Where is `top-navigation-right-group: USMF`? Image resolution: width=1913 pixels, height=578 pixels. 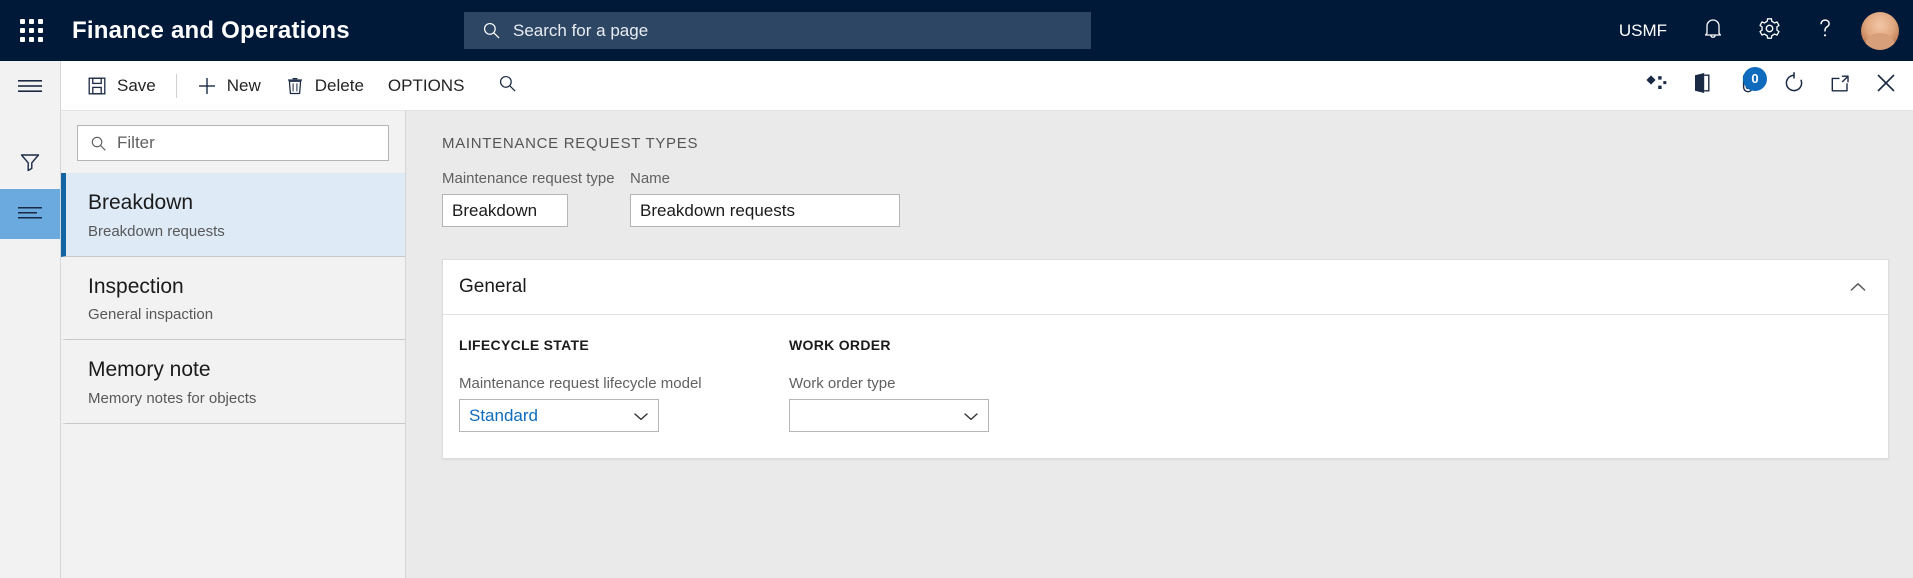
top-navigation-right-group: USMF is located at coordinates (1757, 30).